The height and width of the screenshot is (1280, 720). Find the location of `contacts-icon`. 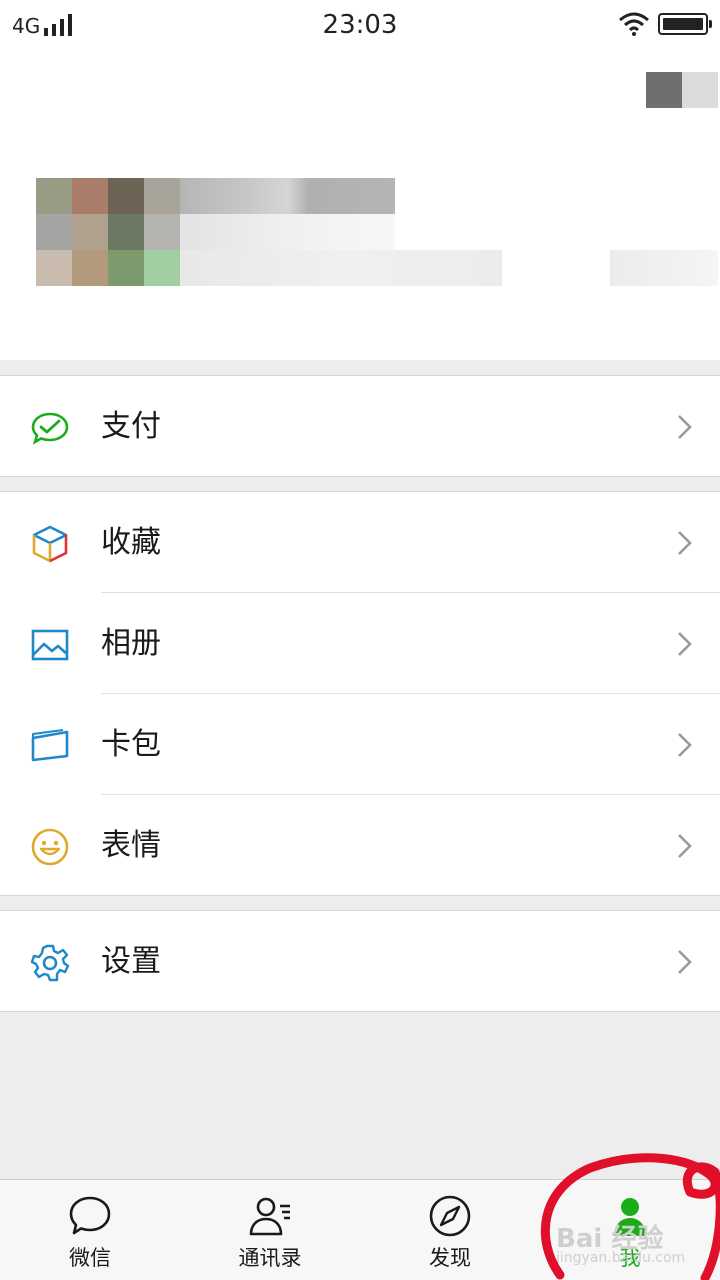

contacts-icon is located at coordinates (269, 1216).